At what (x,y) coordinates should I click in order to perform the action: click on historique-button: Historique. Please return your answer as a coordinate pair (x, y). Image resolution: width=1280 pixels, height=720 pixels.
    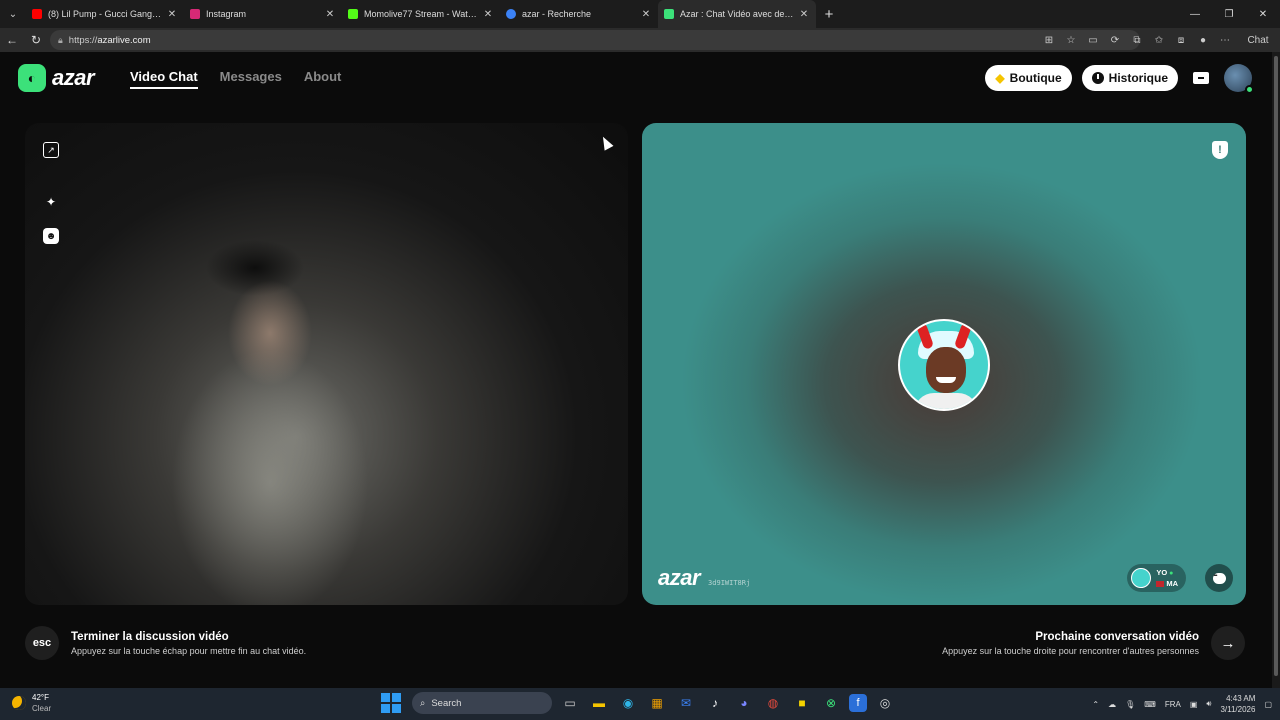
    Looking at the image, I should click on (1129, 78).